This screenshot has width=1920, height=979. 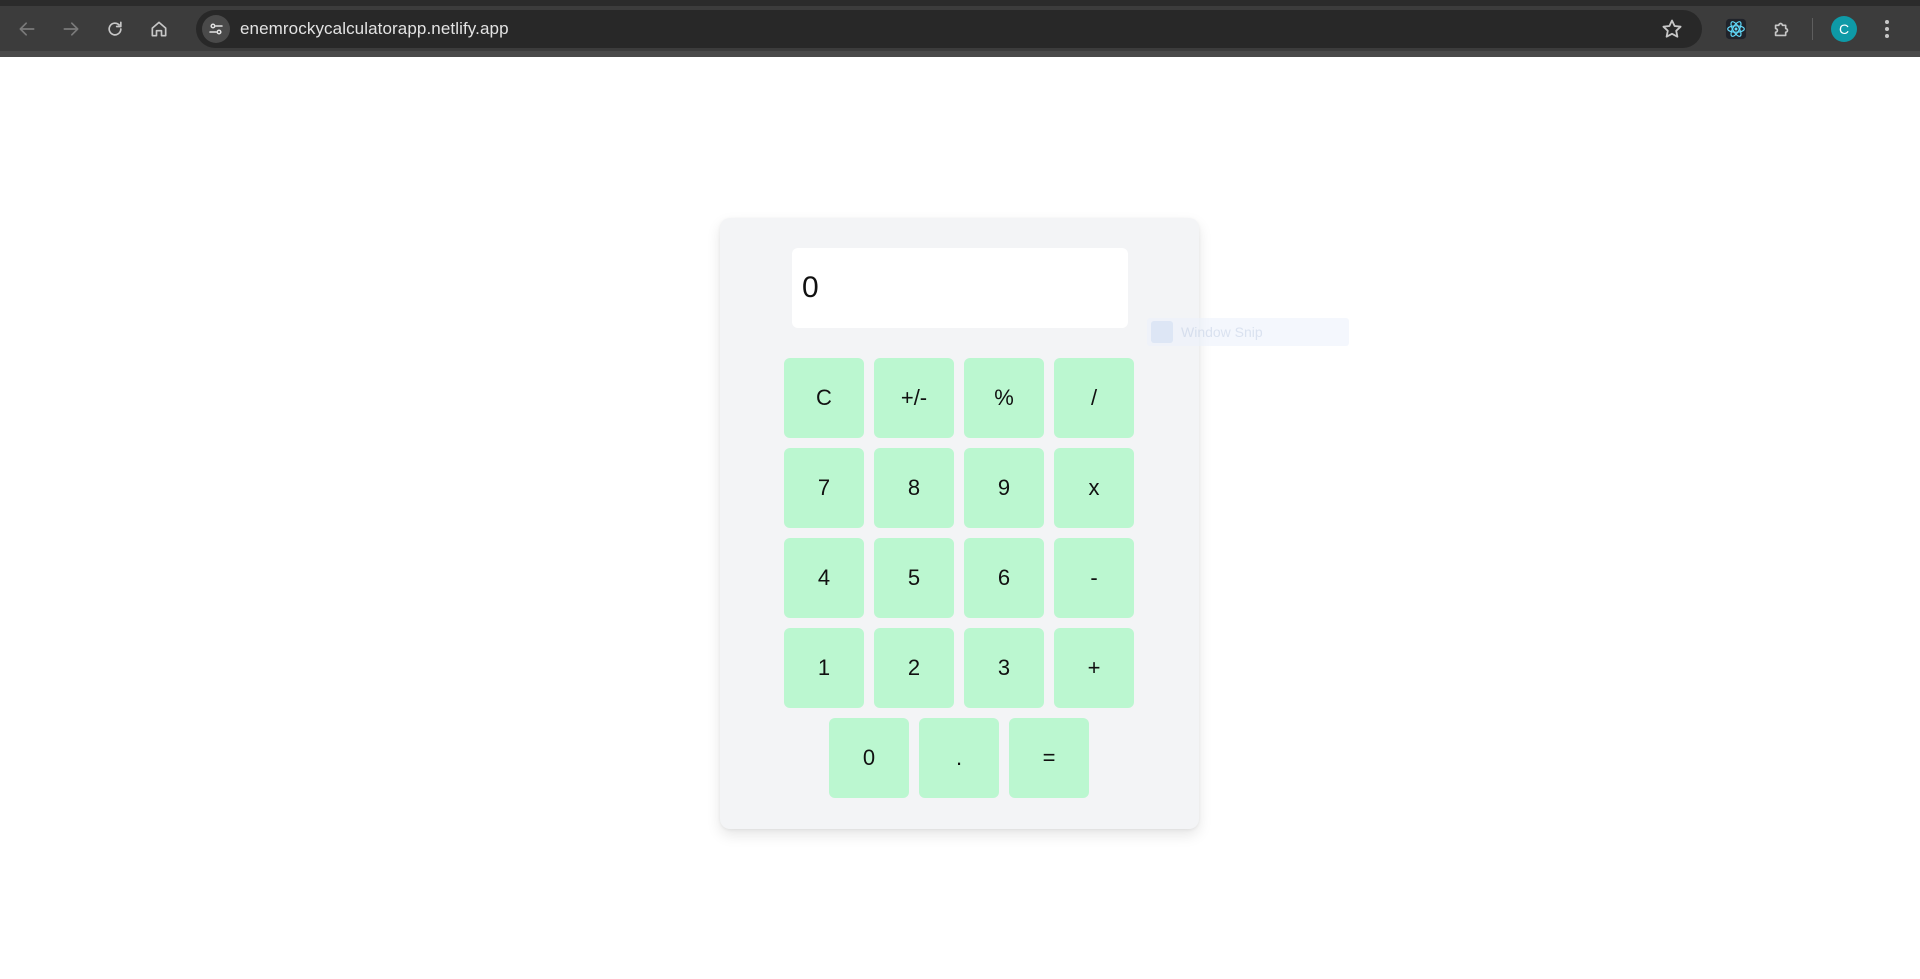 What do you see at coordinates (824, 398) in the screenshot?
I see `clear-button: C` at bounding box center [824, 398].